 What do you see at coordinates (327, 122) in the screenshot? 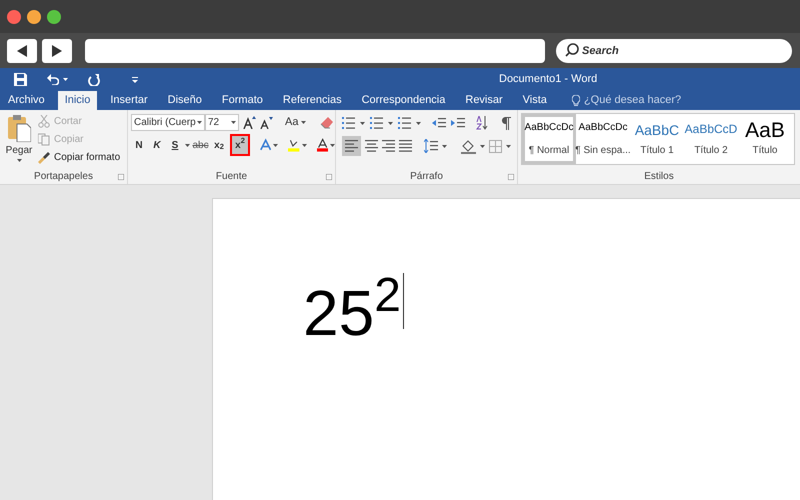
I see `eraser-icon` at bounding box center [327, 122].